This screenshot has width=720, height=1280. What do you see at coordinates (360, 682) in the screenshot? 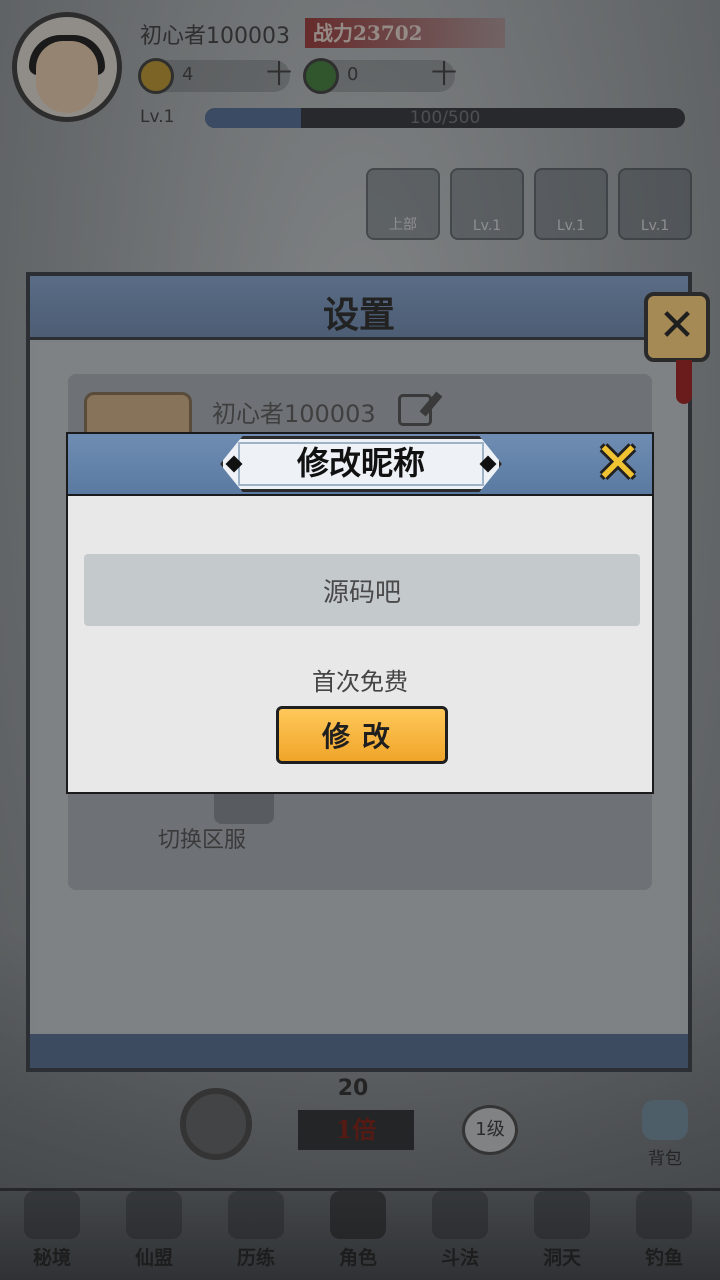
I see `free-change-note: 首次免费` at bounding box center [360, 682].